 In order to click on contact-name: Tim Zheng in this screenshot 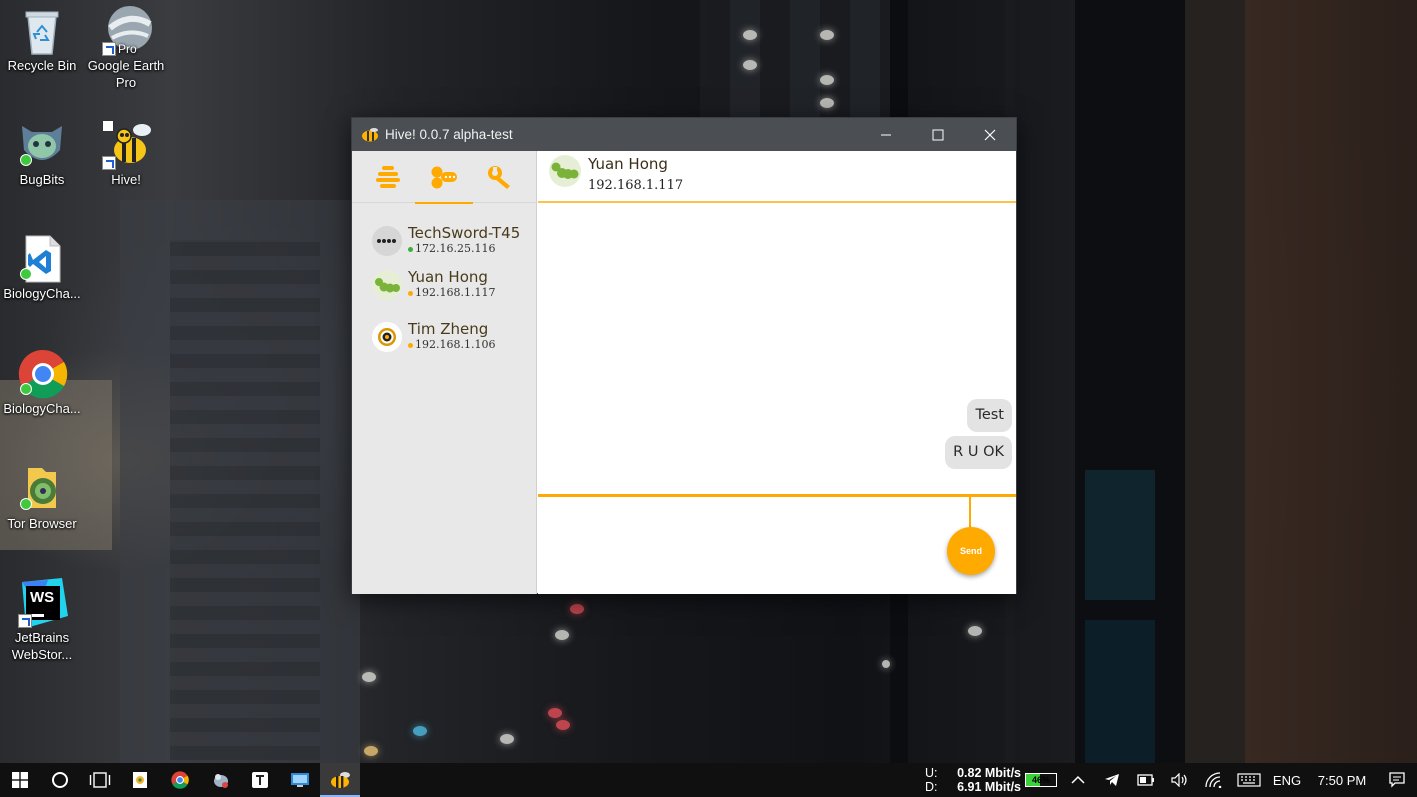, I will do `click(448, 329)`.